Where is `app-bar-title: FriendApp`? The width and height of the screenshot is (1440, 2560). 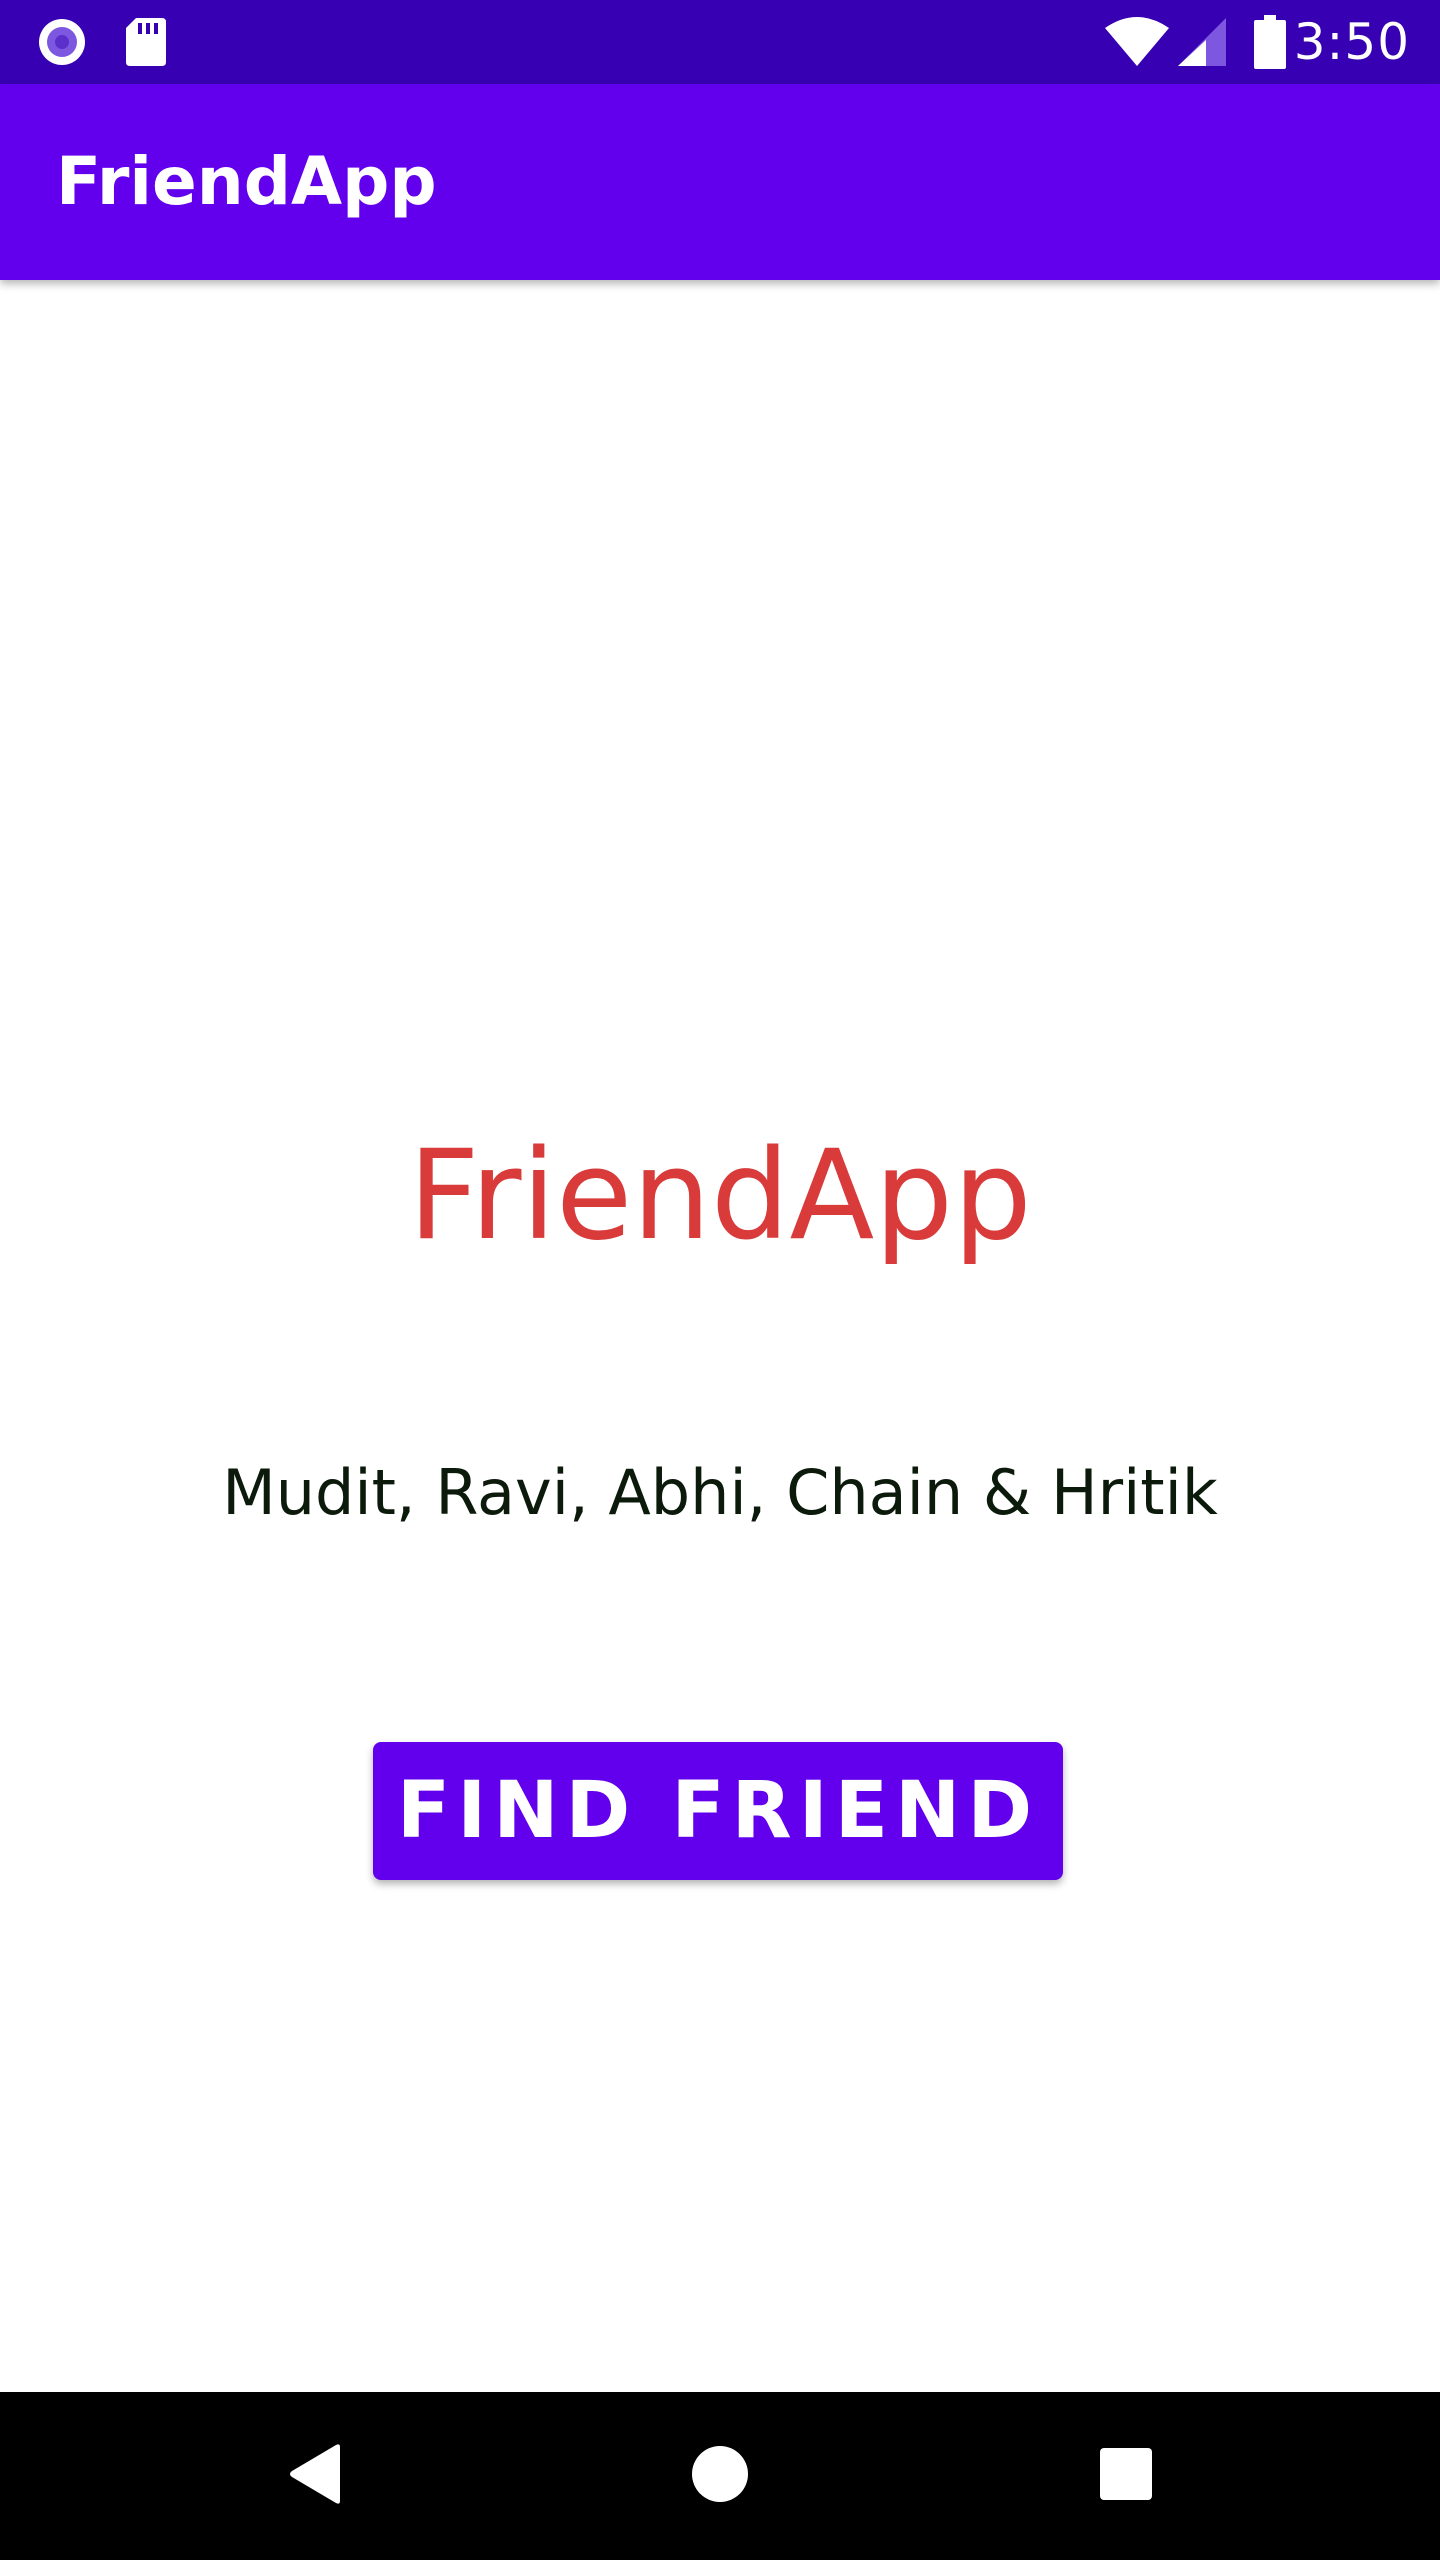 app-bar-title: FriendApp is located at coordinates (246, 181).